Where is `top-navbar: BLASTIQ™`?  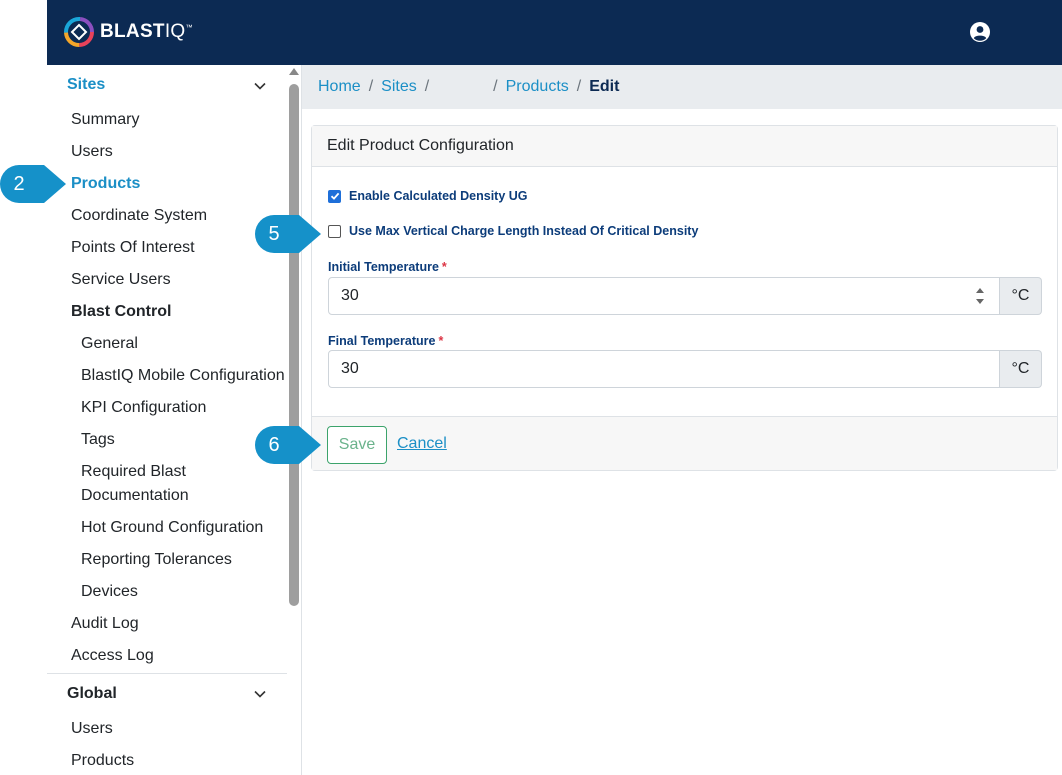 top-navbar: BLASTIQ™ is located at coordinates (554, 32).